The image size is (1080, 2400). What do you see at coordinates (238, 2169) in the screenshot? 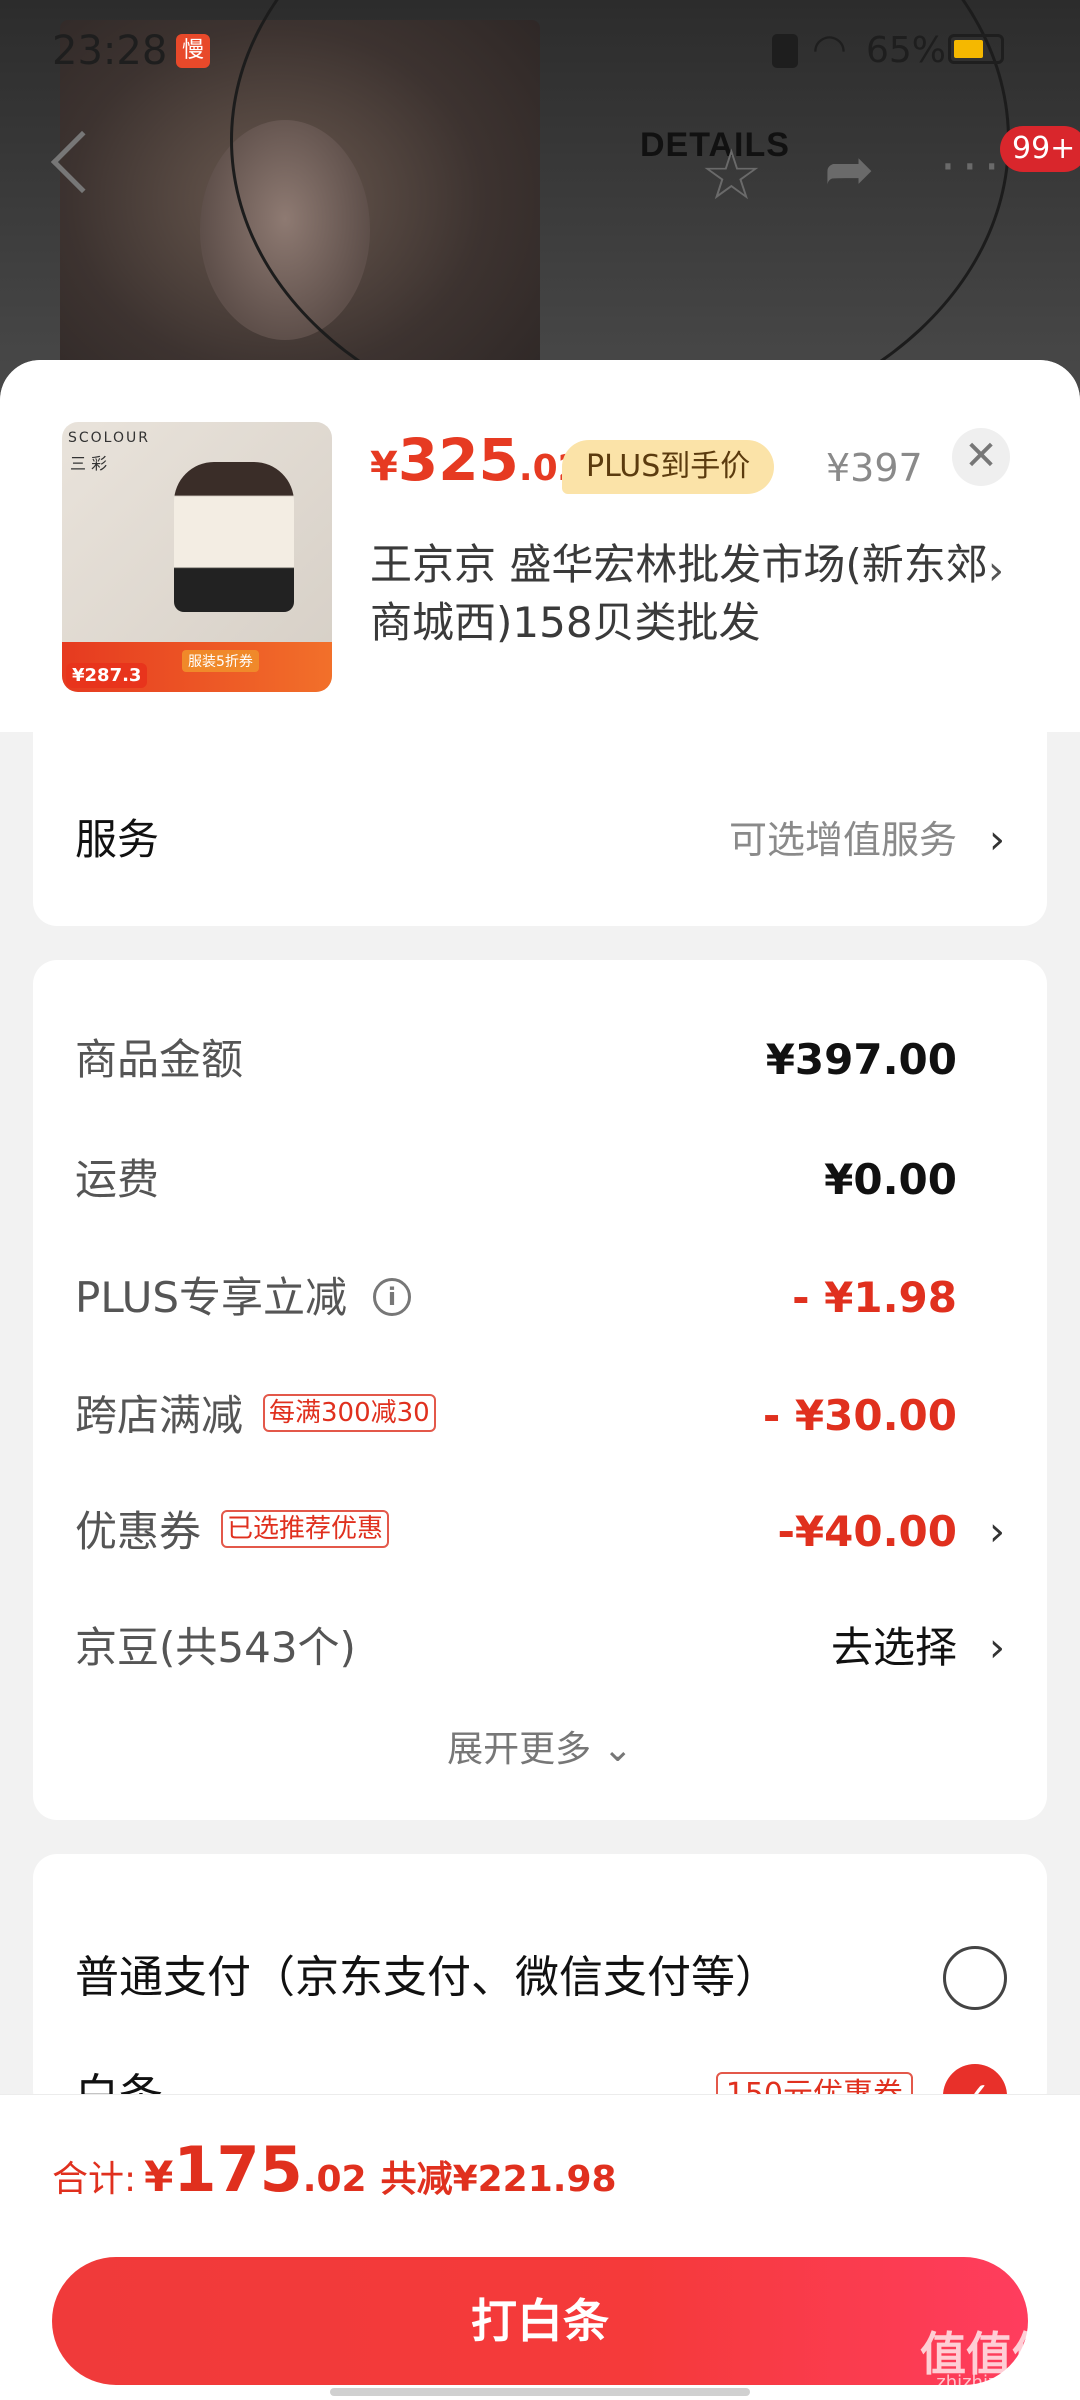
I see `total-integer: 175` at bounding box center [238, 2169].